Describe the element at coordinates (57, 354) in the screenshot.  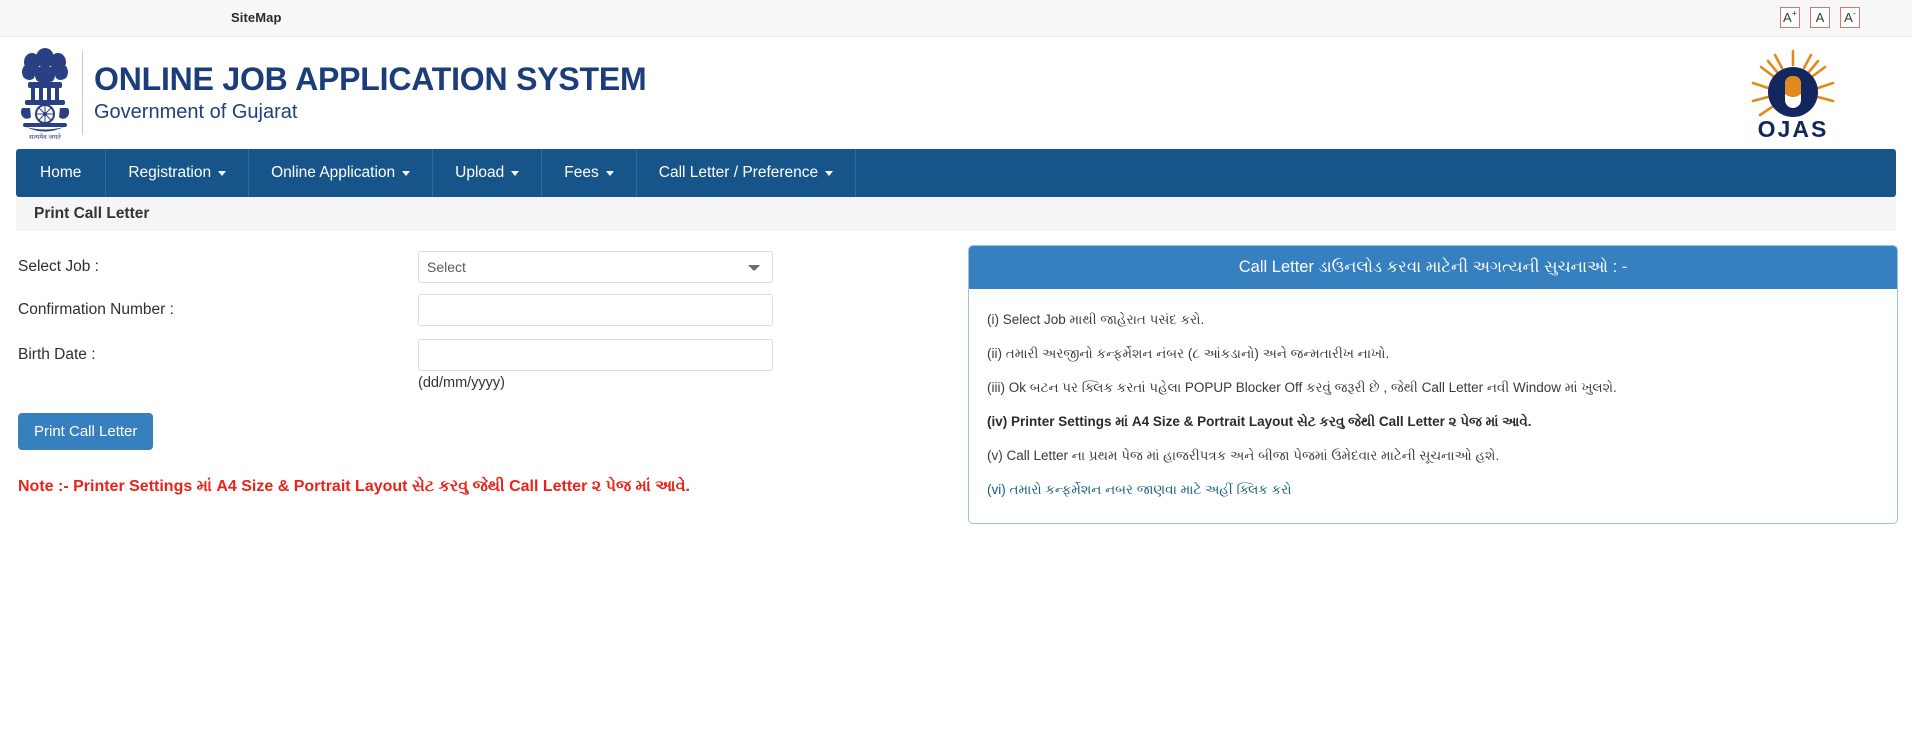
I see `birth-date-label: Birth Date :` at that location.